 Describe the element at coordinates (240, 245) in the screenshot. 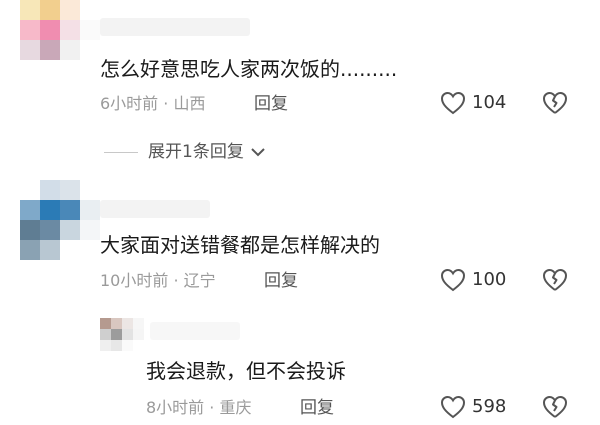

I see `comment-text: 大家面对送错餐都是怎样解决的` at that location.